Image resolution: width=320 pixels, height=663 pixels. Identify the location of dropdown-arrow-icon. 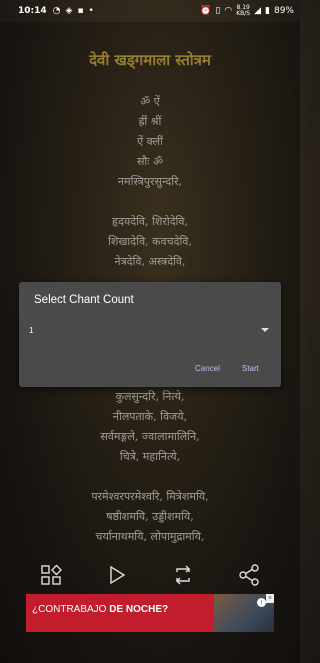
(265, 330).